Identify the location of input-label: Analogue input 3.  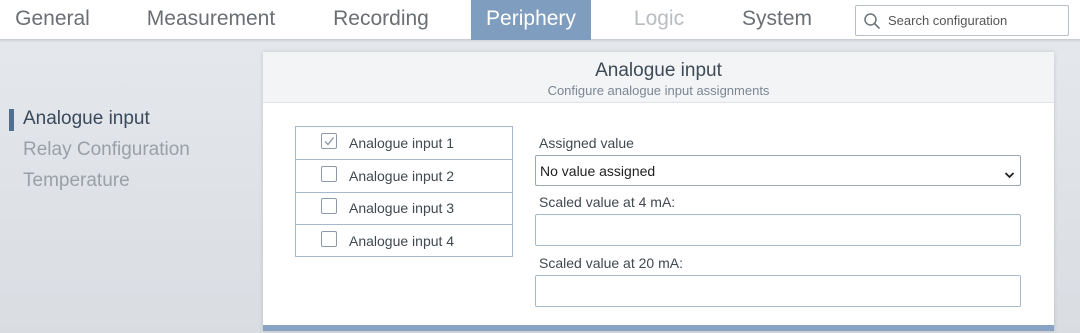
(402, 208).